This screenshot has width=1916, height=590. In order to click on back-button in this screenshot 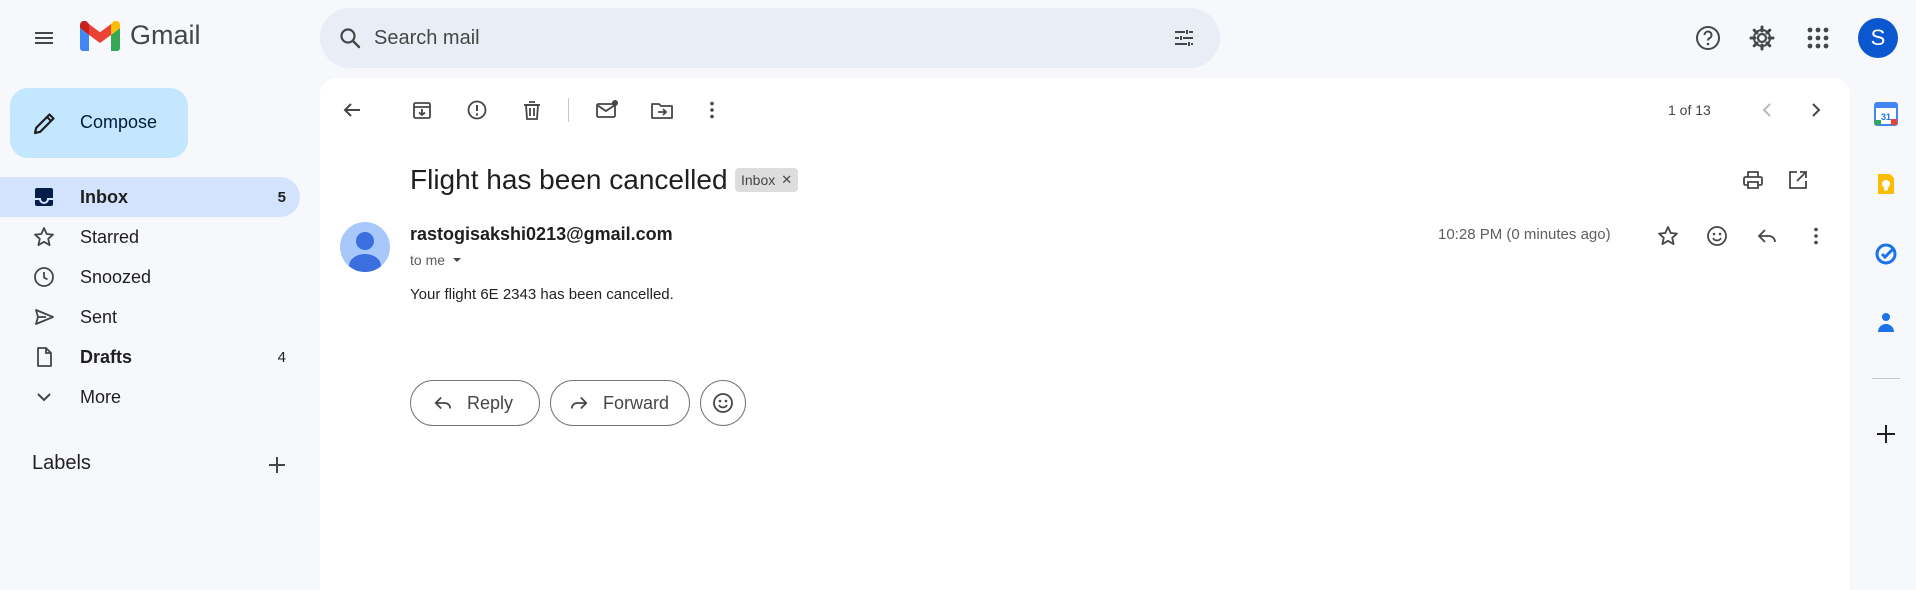, I will do `click(352, 110)`.